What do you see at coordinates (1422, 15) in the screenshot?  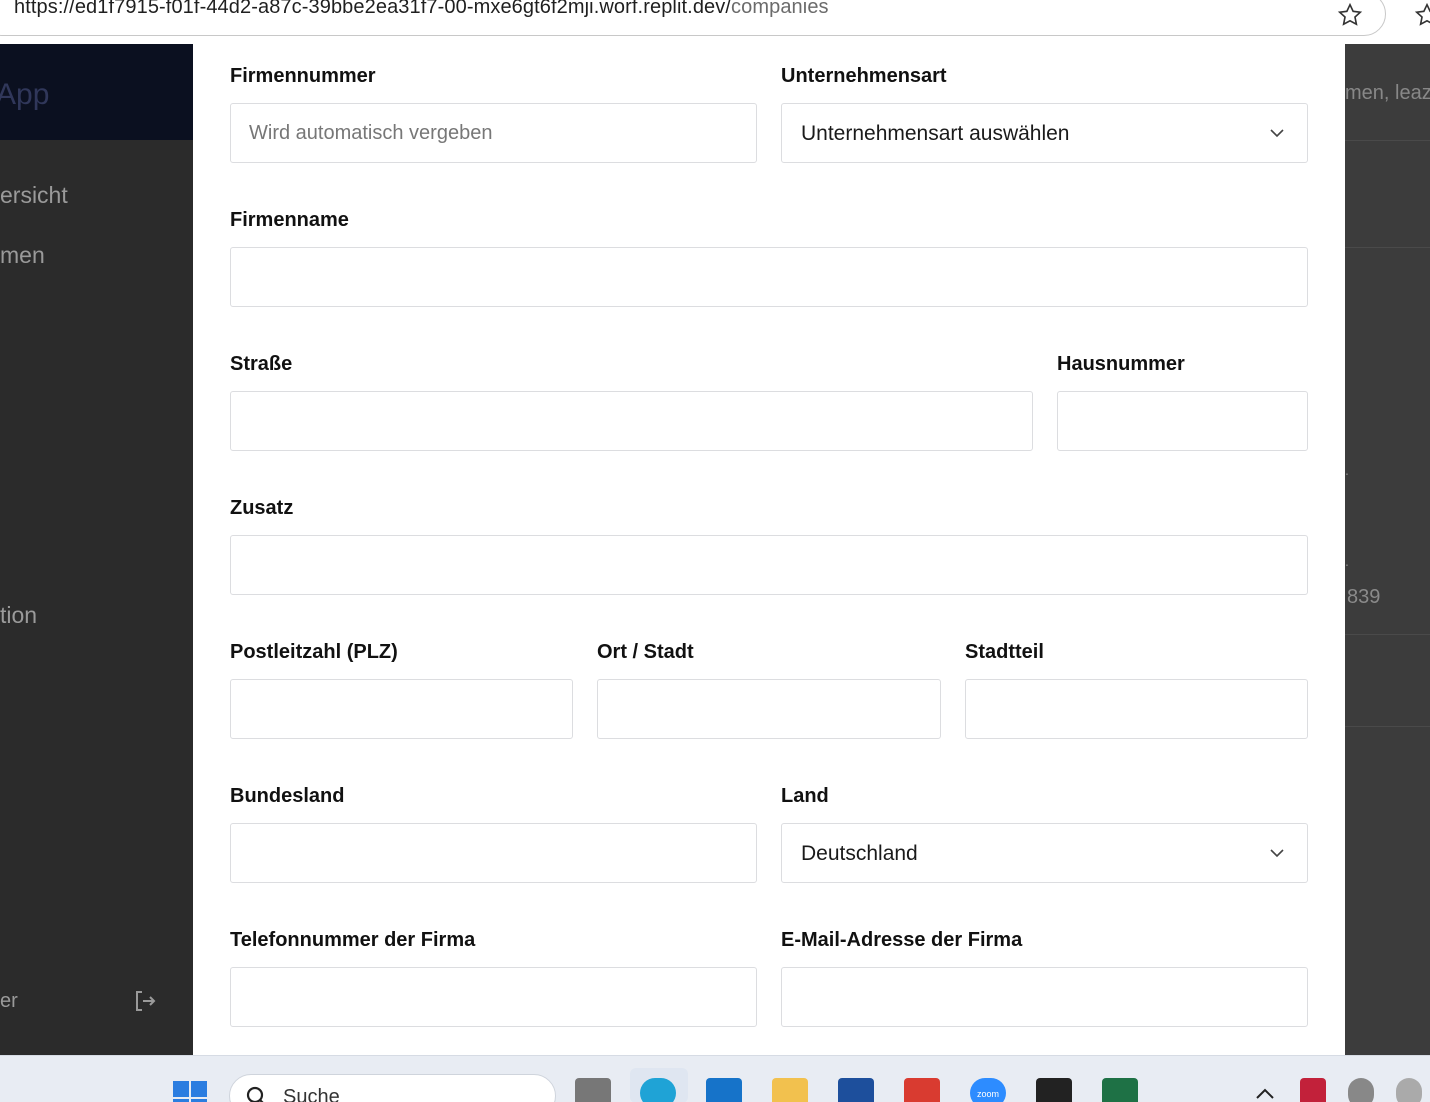 I see `favorites-icon` at bounding box center [1422, 15].